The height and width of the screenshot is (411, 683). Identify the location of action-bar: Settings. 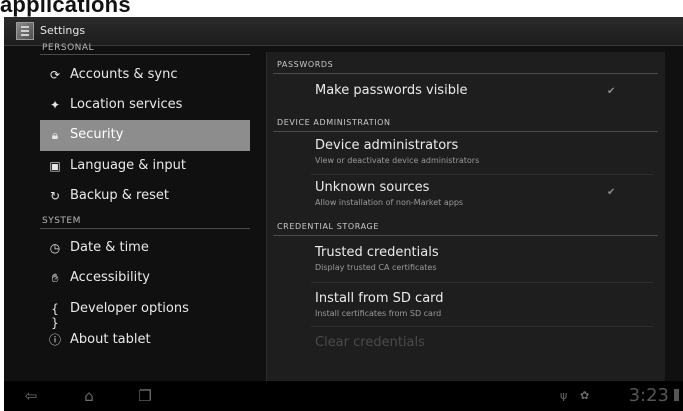
(343, 31).